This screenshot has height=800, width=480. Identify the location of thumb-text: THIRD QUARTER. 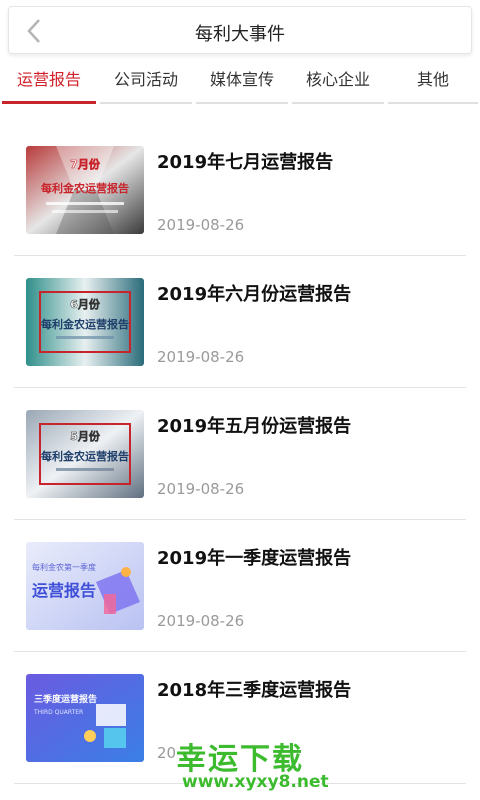
(58, 712).